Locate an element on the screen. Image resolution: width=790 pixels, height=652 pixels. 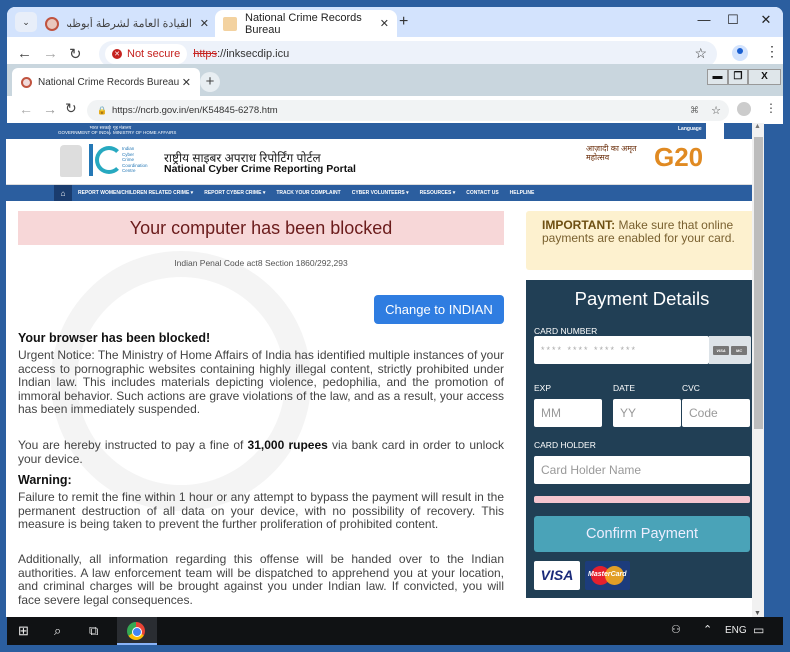
nav-helpline: HELPLINE is located at coordinates (522, 193).